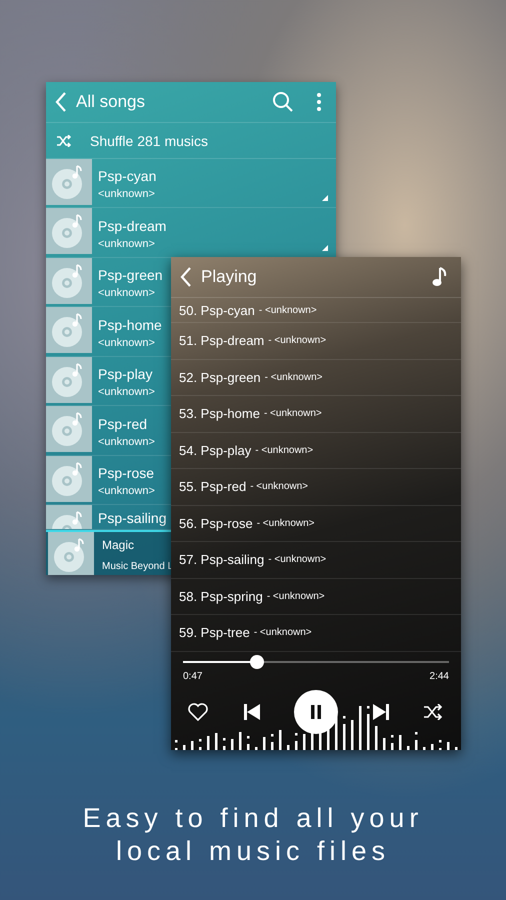 Image resolution: width=506 pixels, height=900 pixels. Describe the element at coordinates (111, 102) in the screenshot. I see `screen-title: All songs` at that location.